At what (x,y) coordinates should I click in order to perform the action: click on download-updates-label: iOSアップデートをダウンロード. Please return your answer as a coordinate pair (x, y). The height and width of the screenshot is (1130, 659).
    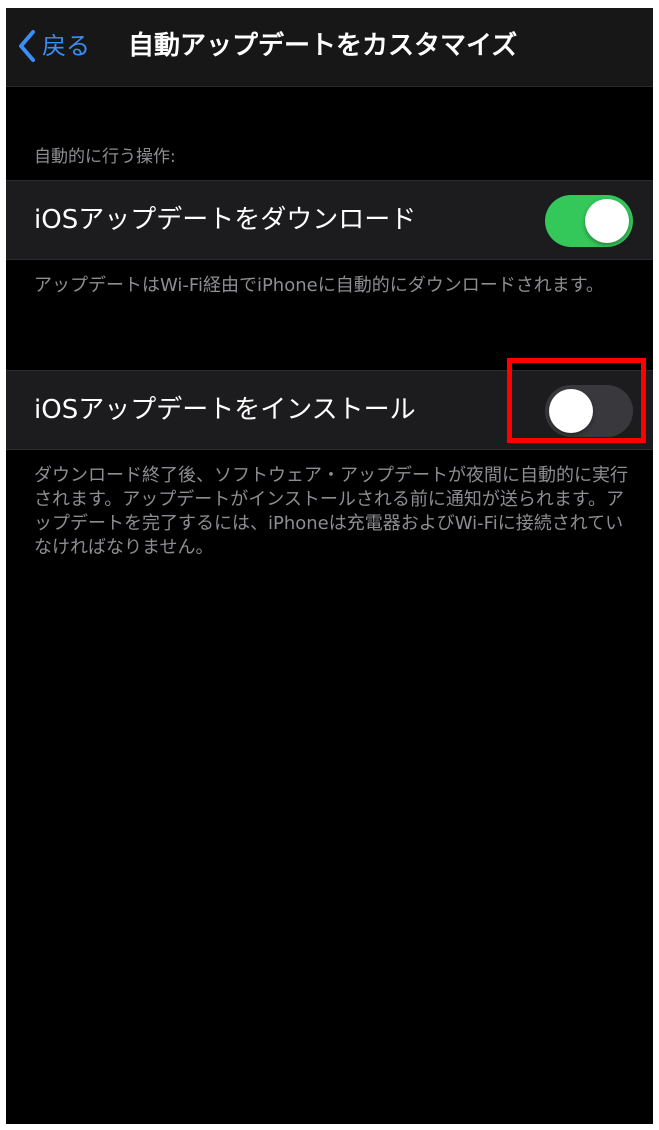
    Looking at the image, I should click on (225, 220).